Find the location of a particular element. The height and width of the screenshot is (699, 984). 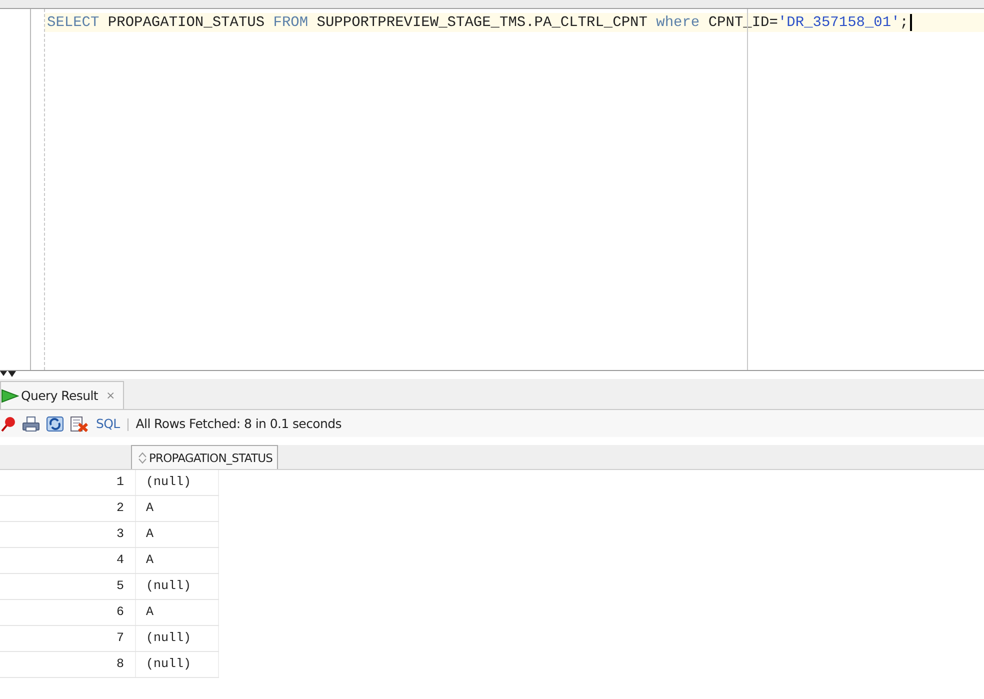

row-number: 5 is located at coordinates (121, 586).